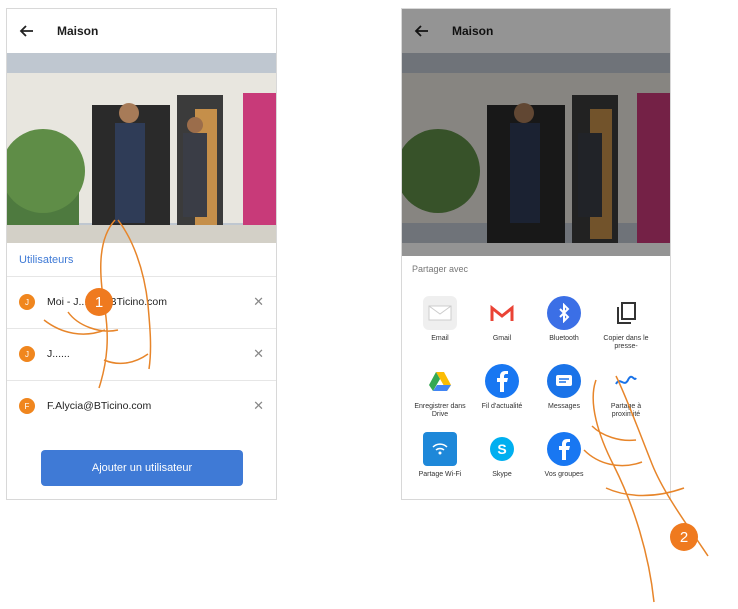 The height and width of the screenshot is (609, 738). What do you see at coordinates (440, 338) in the screenshot?
I see `share-label: Email` at bounding box center [440, 338].